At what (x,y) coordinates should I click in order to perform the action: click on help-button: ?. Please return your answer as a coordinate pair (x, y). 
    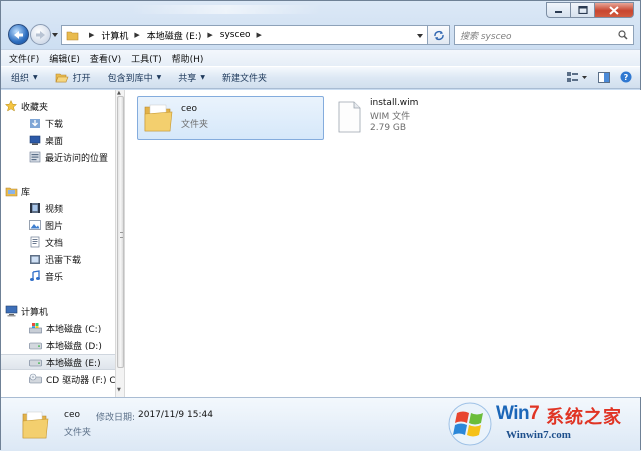
    Looking at the image, I should click on (626, 78).